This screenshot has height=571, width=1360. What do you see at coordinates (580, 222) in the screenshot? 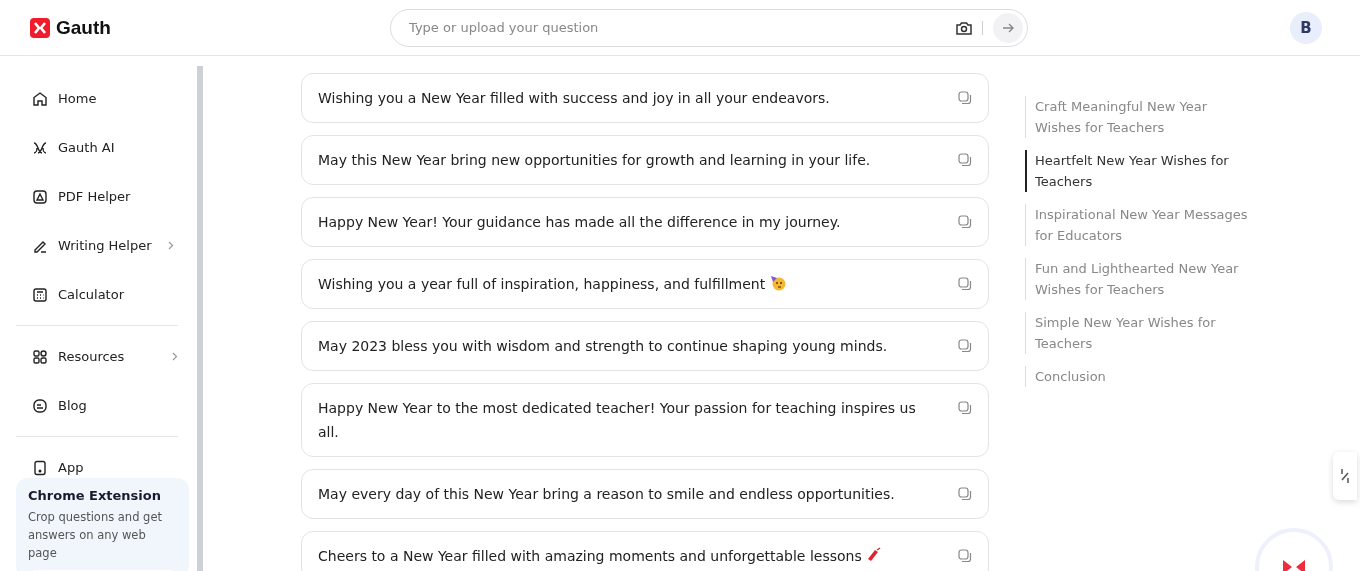
I see `wish-text: Happy New Year! Your guidance has made all the difference in my journey.` at bounding box center [580, 222].